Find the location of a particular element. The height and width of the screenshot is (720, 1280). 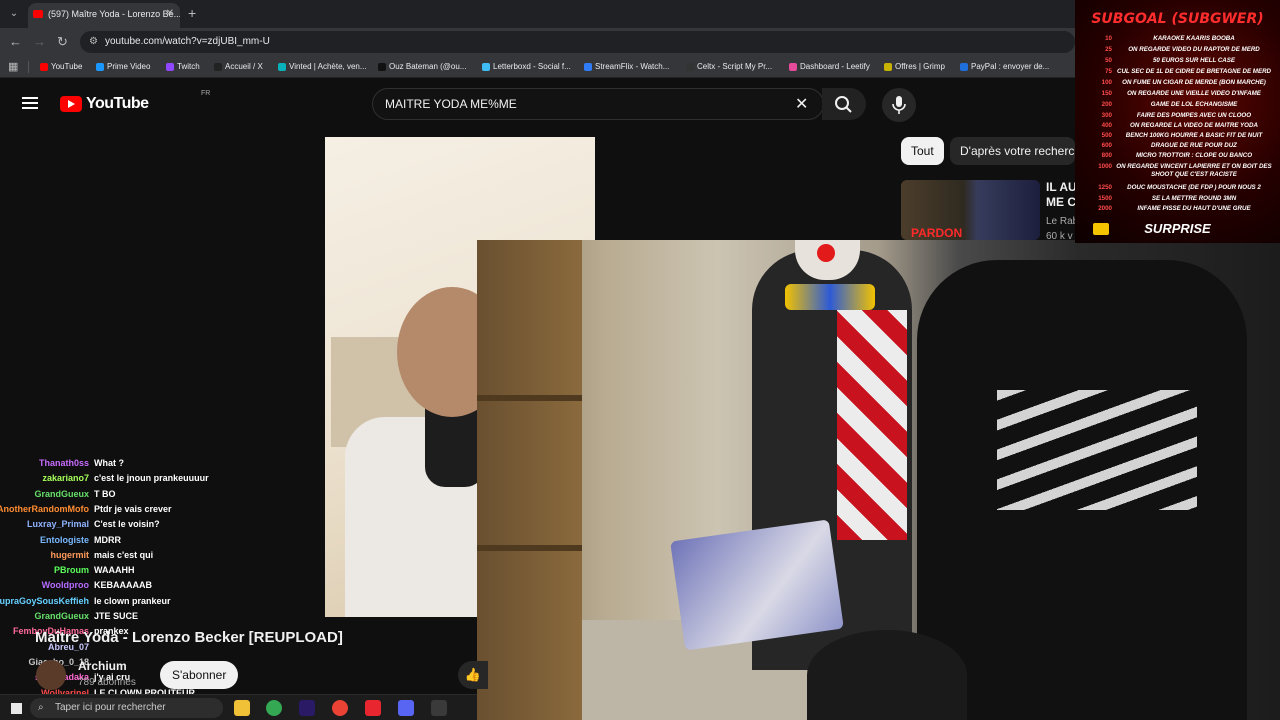

chat-message: Thanath0ss What ? is located at coordinates (120, 463).